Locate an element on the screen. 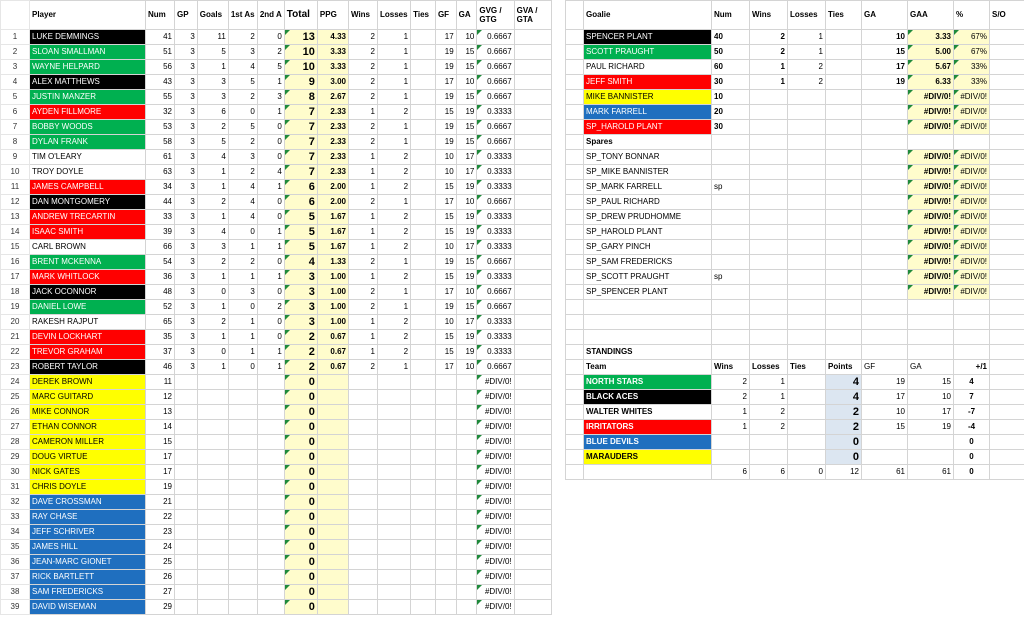 The width and height of the screenshot is (1024, 639). player-num: 51 is located at coordinates (160, 52).